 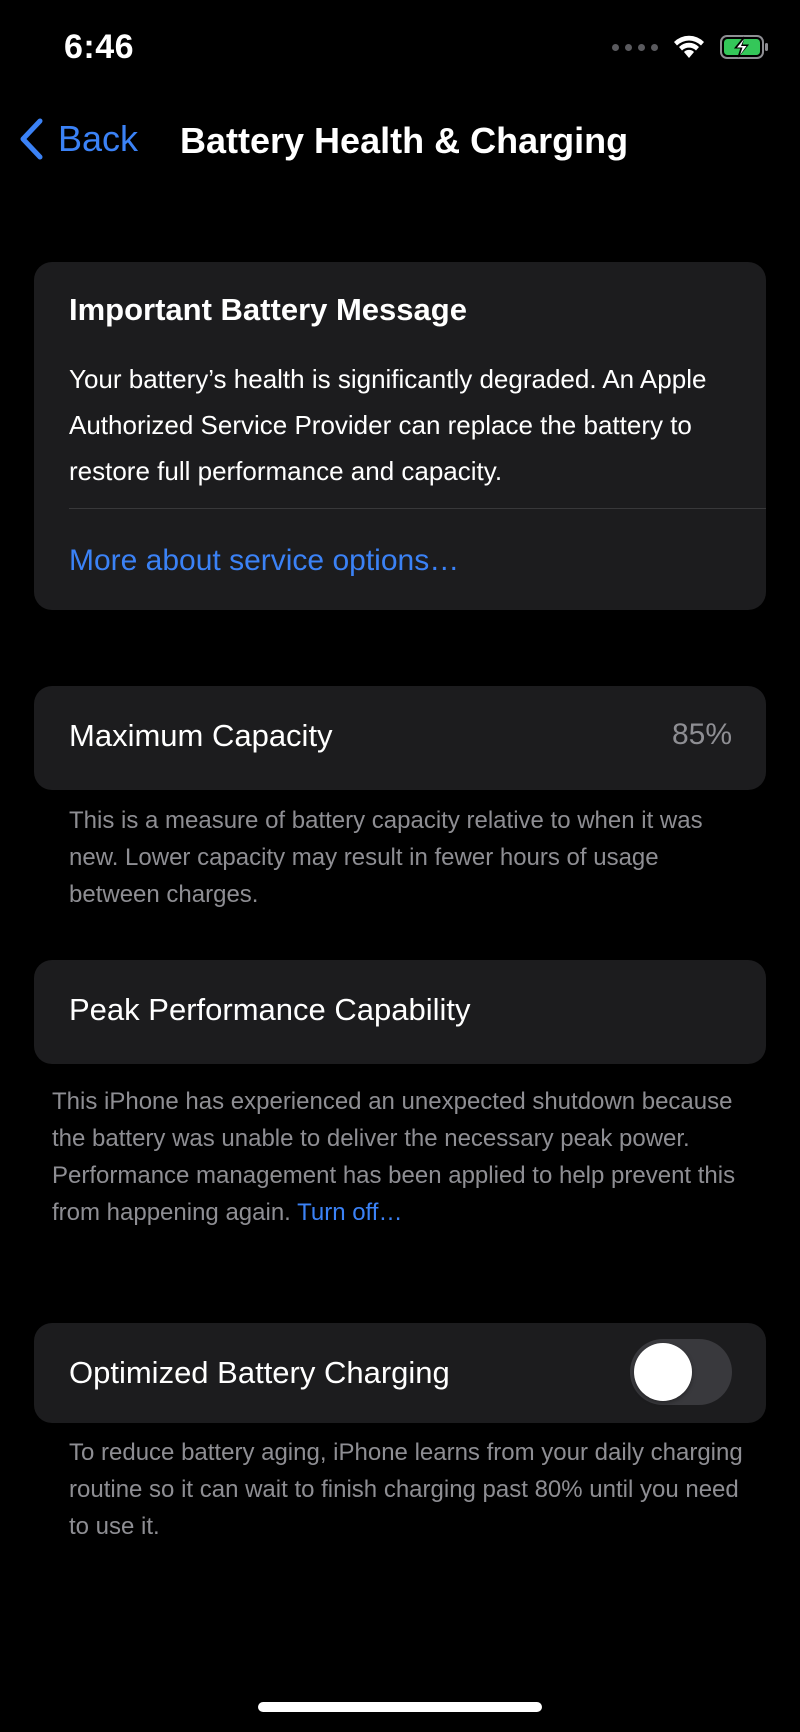 What do you see at coordinates (404, 140) in the screenshot?
I see `page-title: Battery Health & Charging` at bounding box center [404, 140].